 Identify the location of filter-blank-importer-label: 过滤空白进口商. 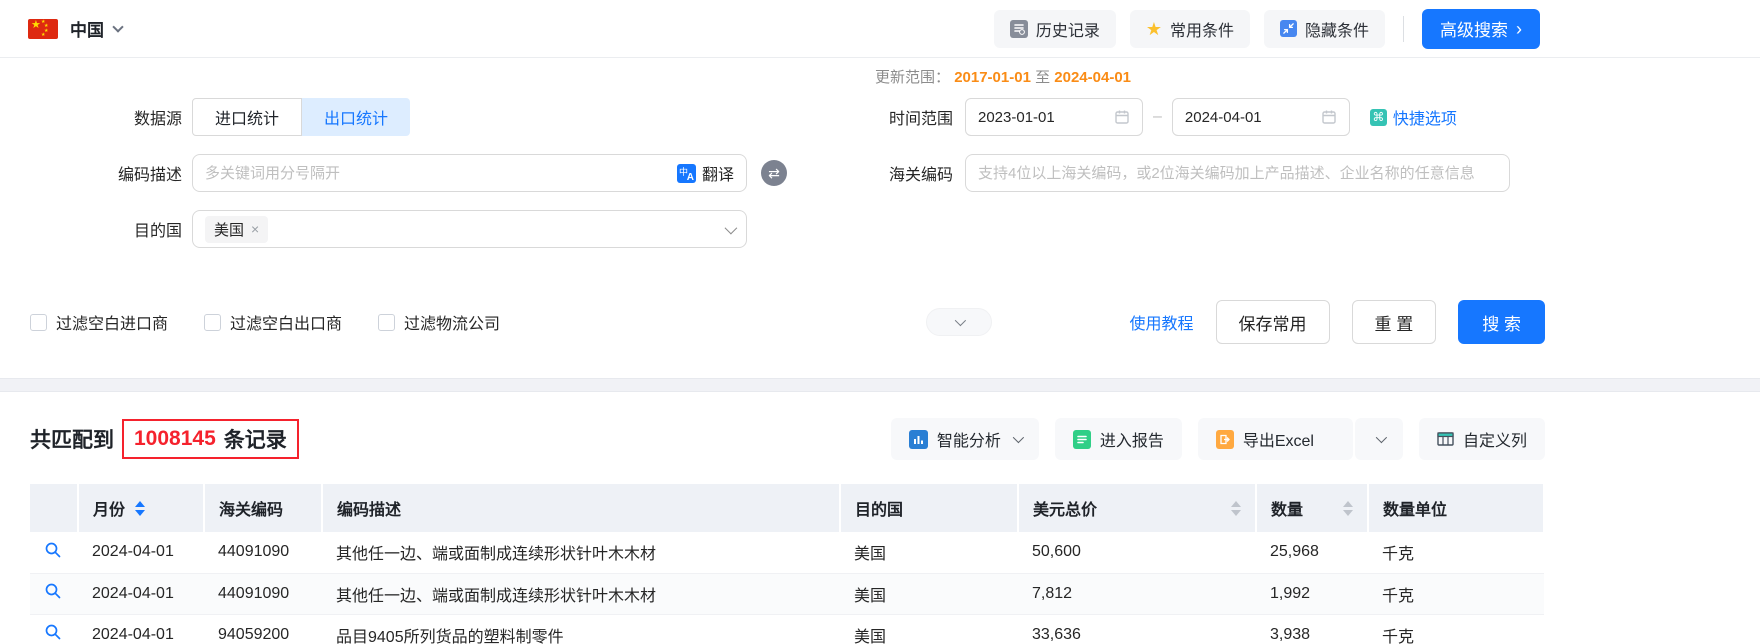
(112, 324).